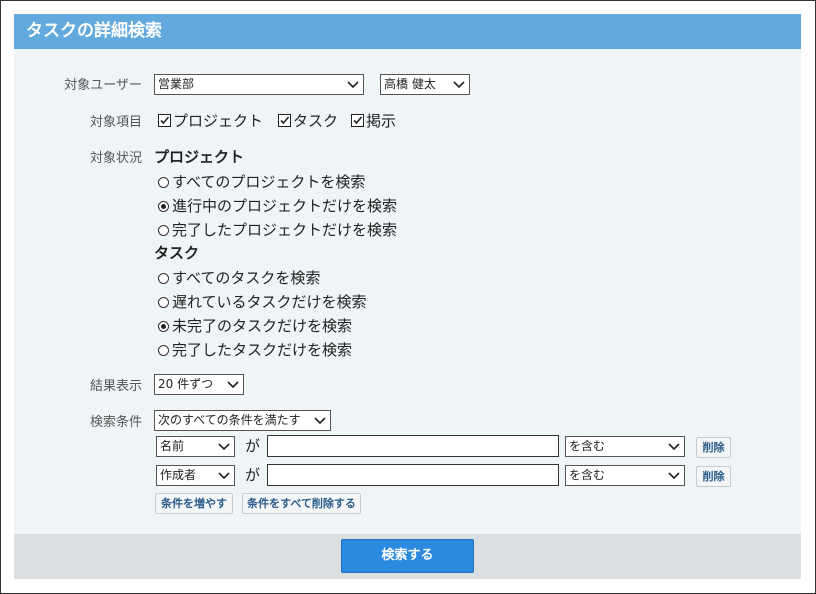 The width and height of the screenshot is (816, 594). What do you see at coordinates (269, 182) in the screenshot?
I see `radio-label: すべてのプロジェクトを検索` at bounding box center [269, 182].